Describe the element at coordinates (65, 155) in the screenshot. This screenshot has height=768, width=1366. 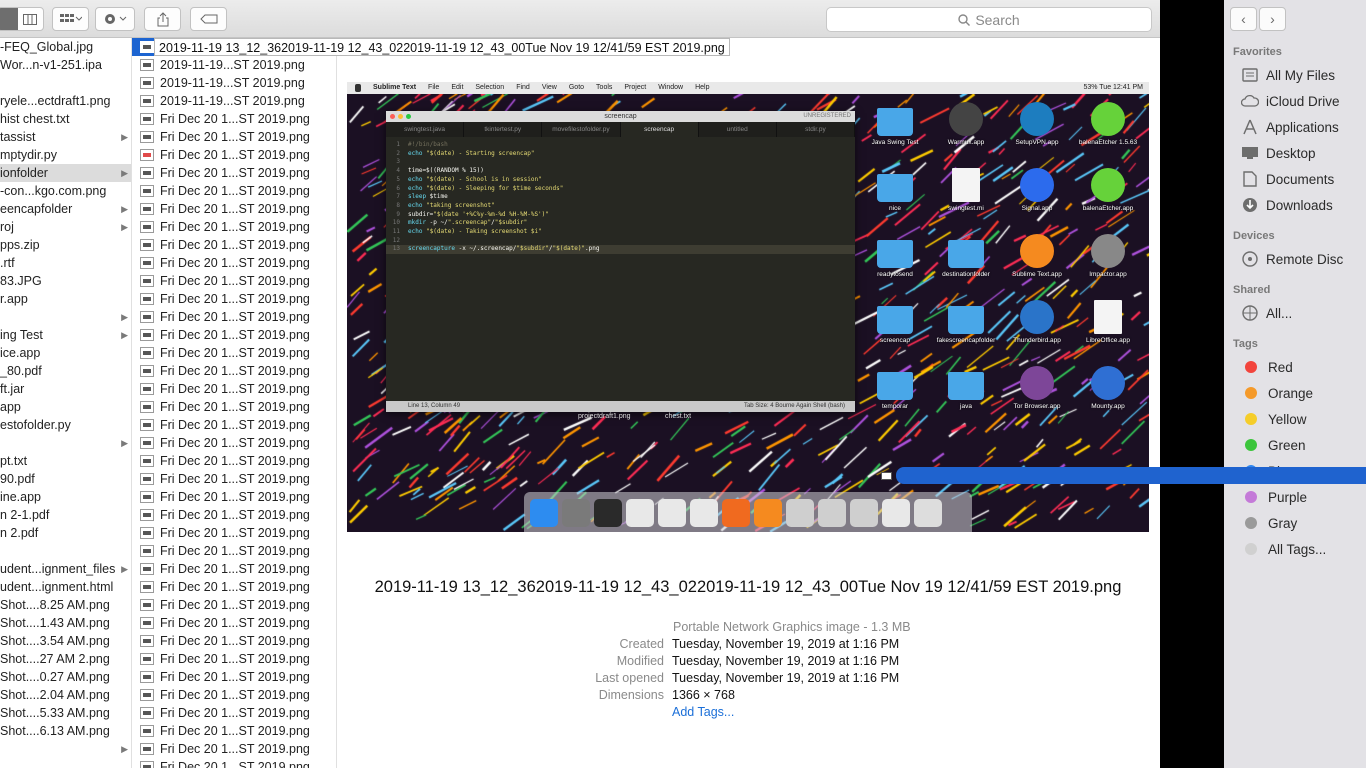
I see `column1-item: mptydir.py` at that location.